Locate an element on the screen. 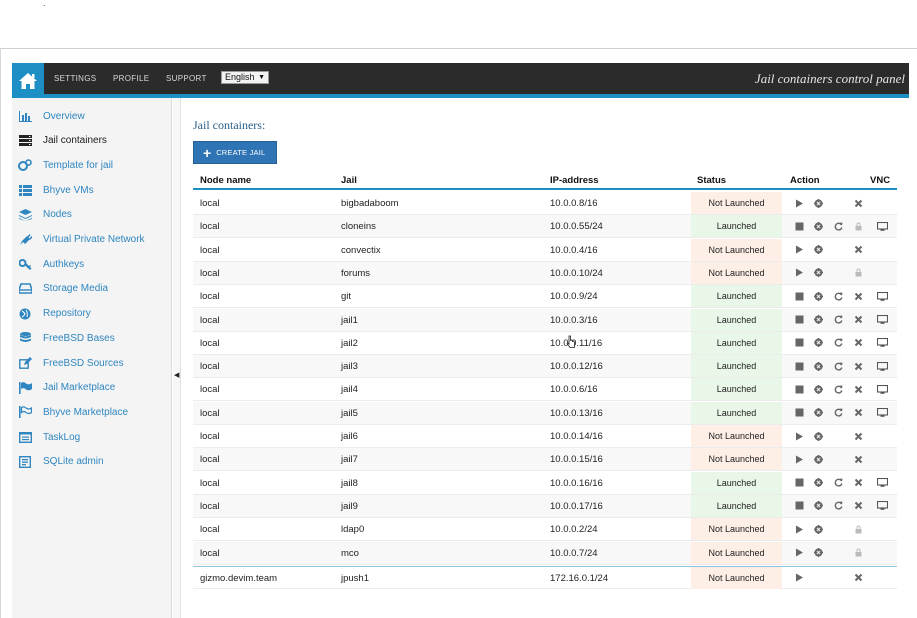 This screenshot has width=917, height=618. table-row: local ldap0 10.0.0.2/24 Not Launched is located at coordinates (545, 530).